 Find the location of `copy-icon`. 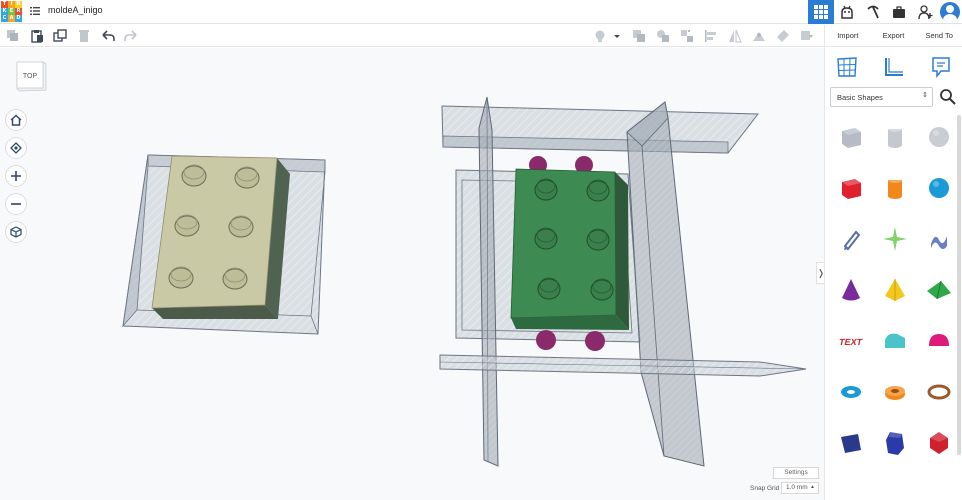

copy-icon is located at coordinates (13, 36).